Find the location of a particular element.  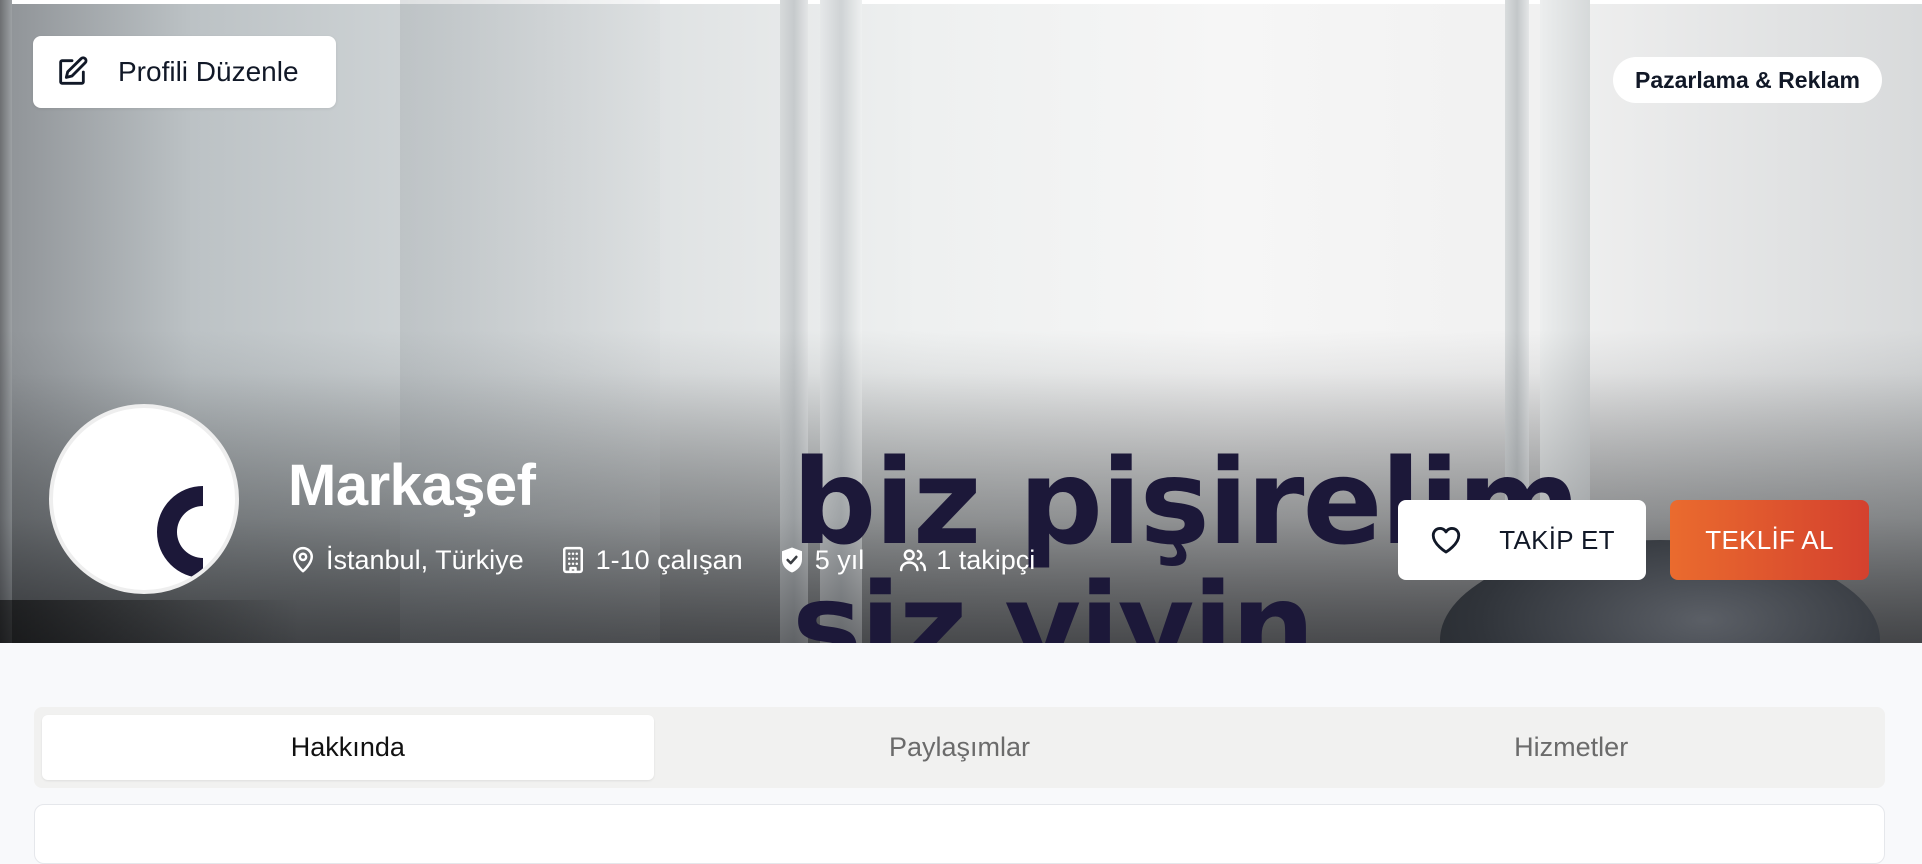

followers-text: 1 takipçi is located at coordinates (986, 559).